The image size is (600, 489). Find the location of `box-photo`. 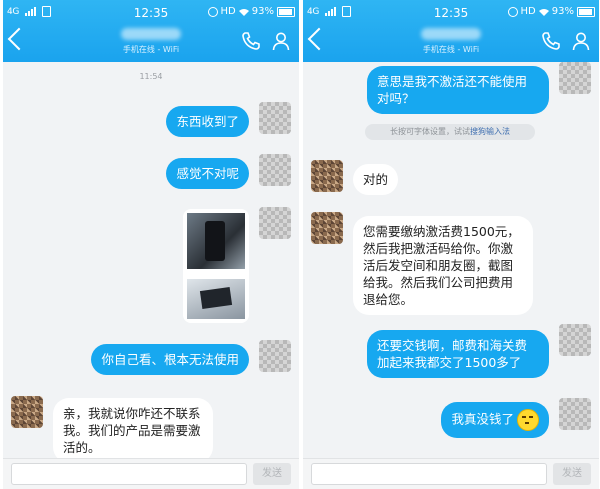

box-photo is located at coordinates (216, 299).